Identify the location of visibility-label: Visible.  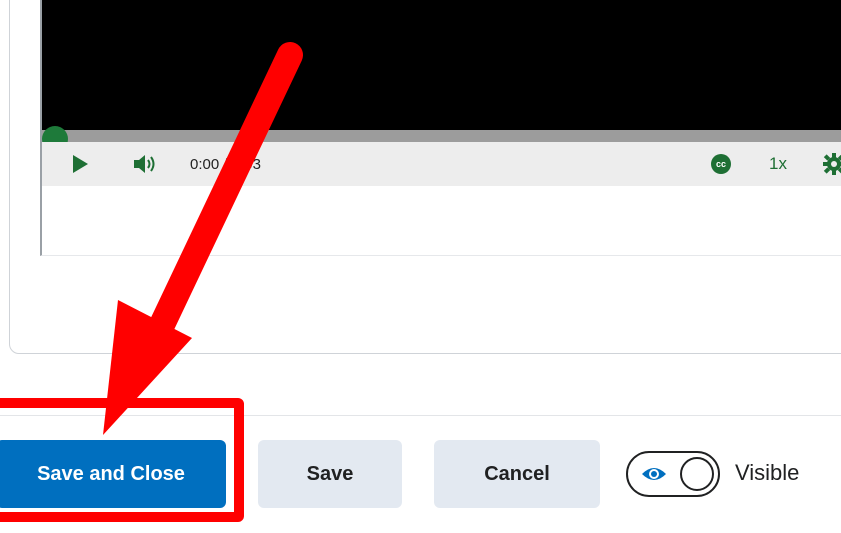
(767, 472).